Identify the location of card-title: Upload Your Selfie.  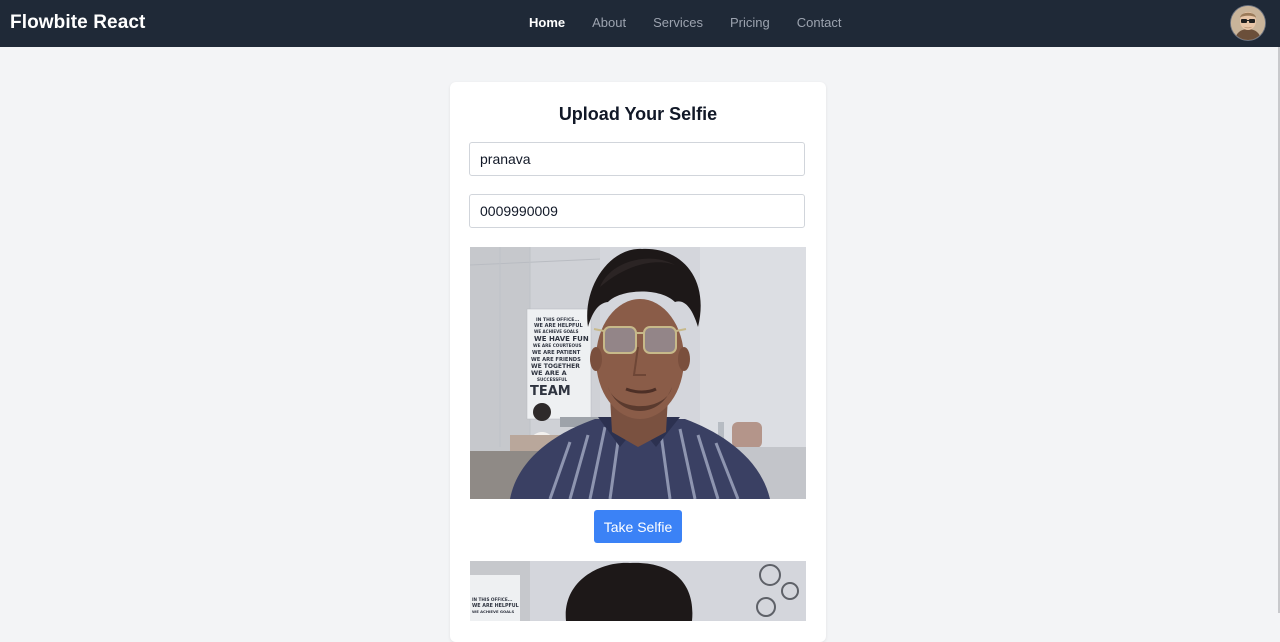
(638, 114).